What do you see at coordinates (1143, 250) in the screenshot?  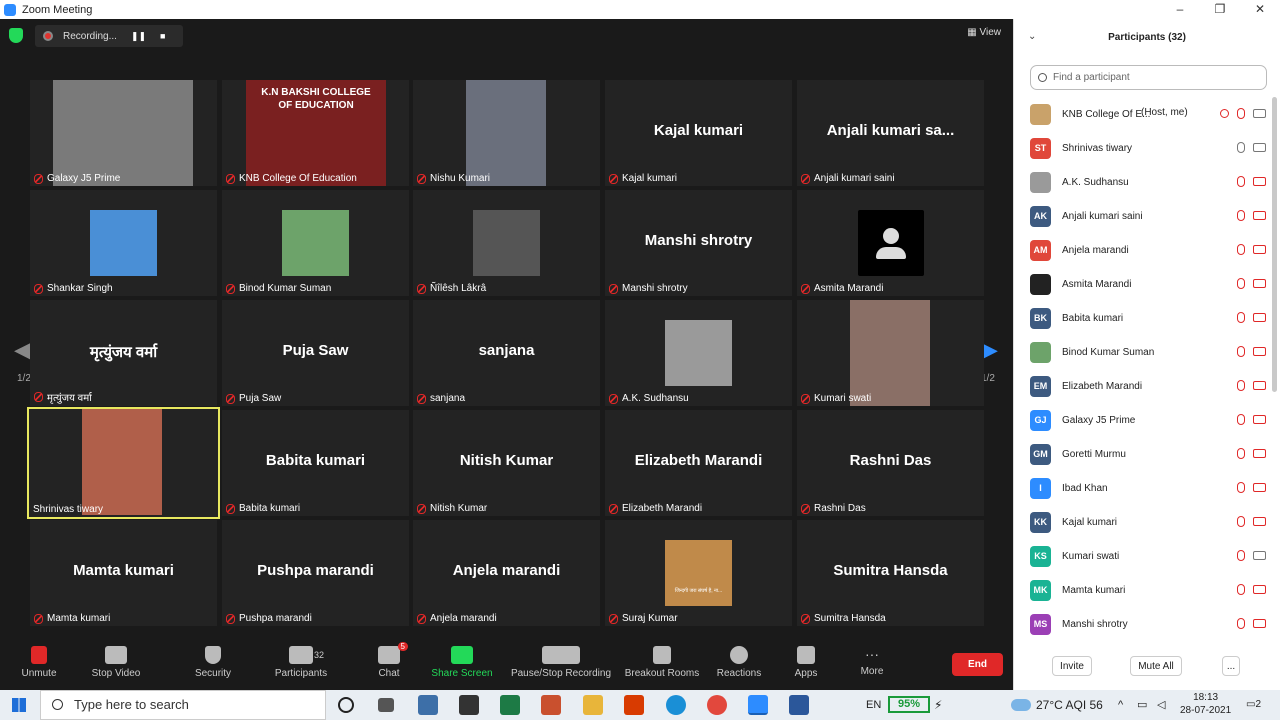 I see `participant-row: AM Anjela marandi` at bounding box center [1143, 250].